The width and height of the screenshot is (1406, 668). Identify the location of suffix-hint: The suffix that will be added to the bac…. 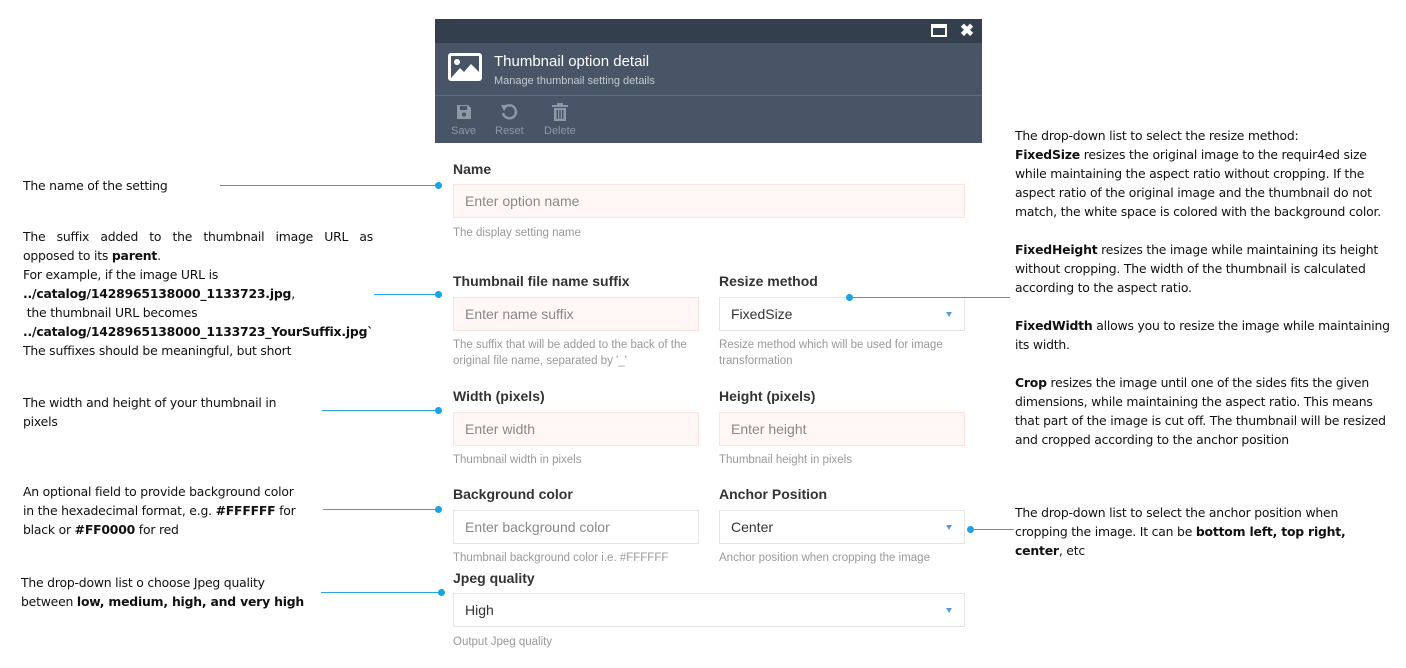
(570, 353).